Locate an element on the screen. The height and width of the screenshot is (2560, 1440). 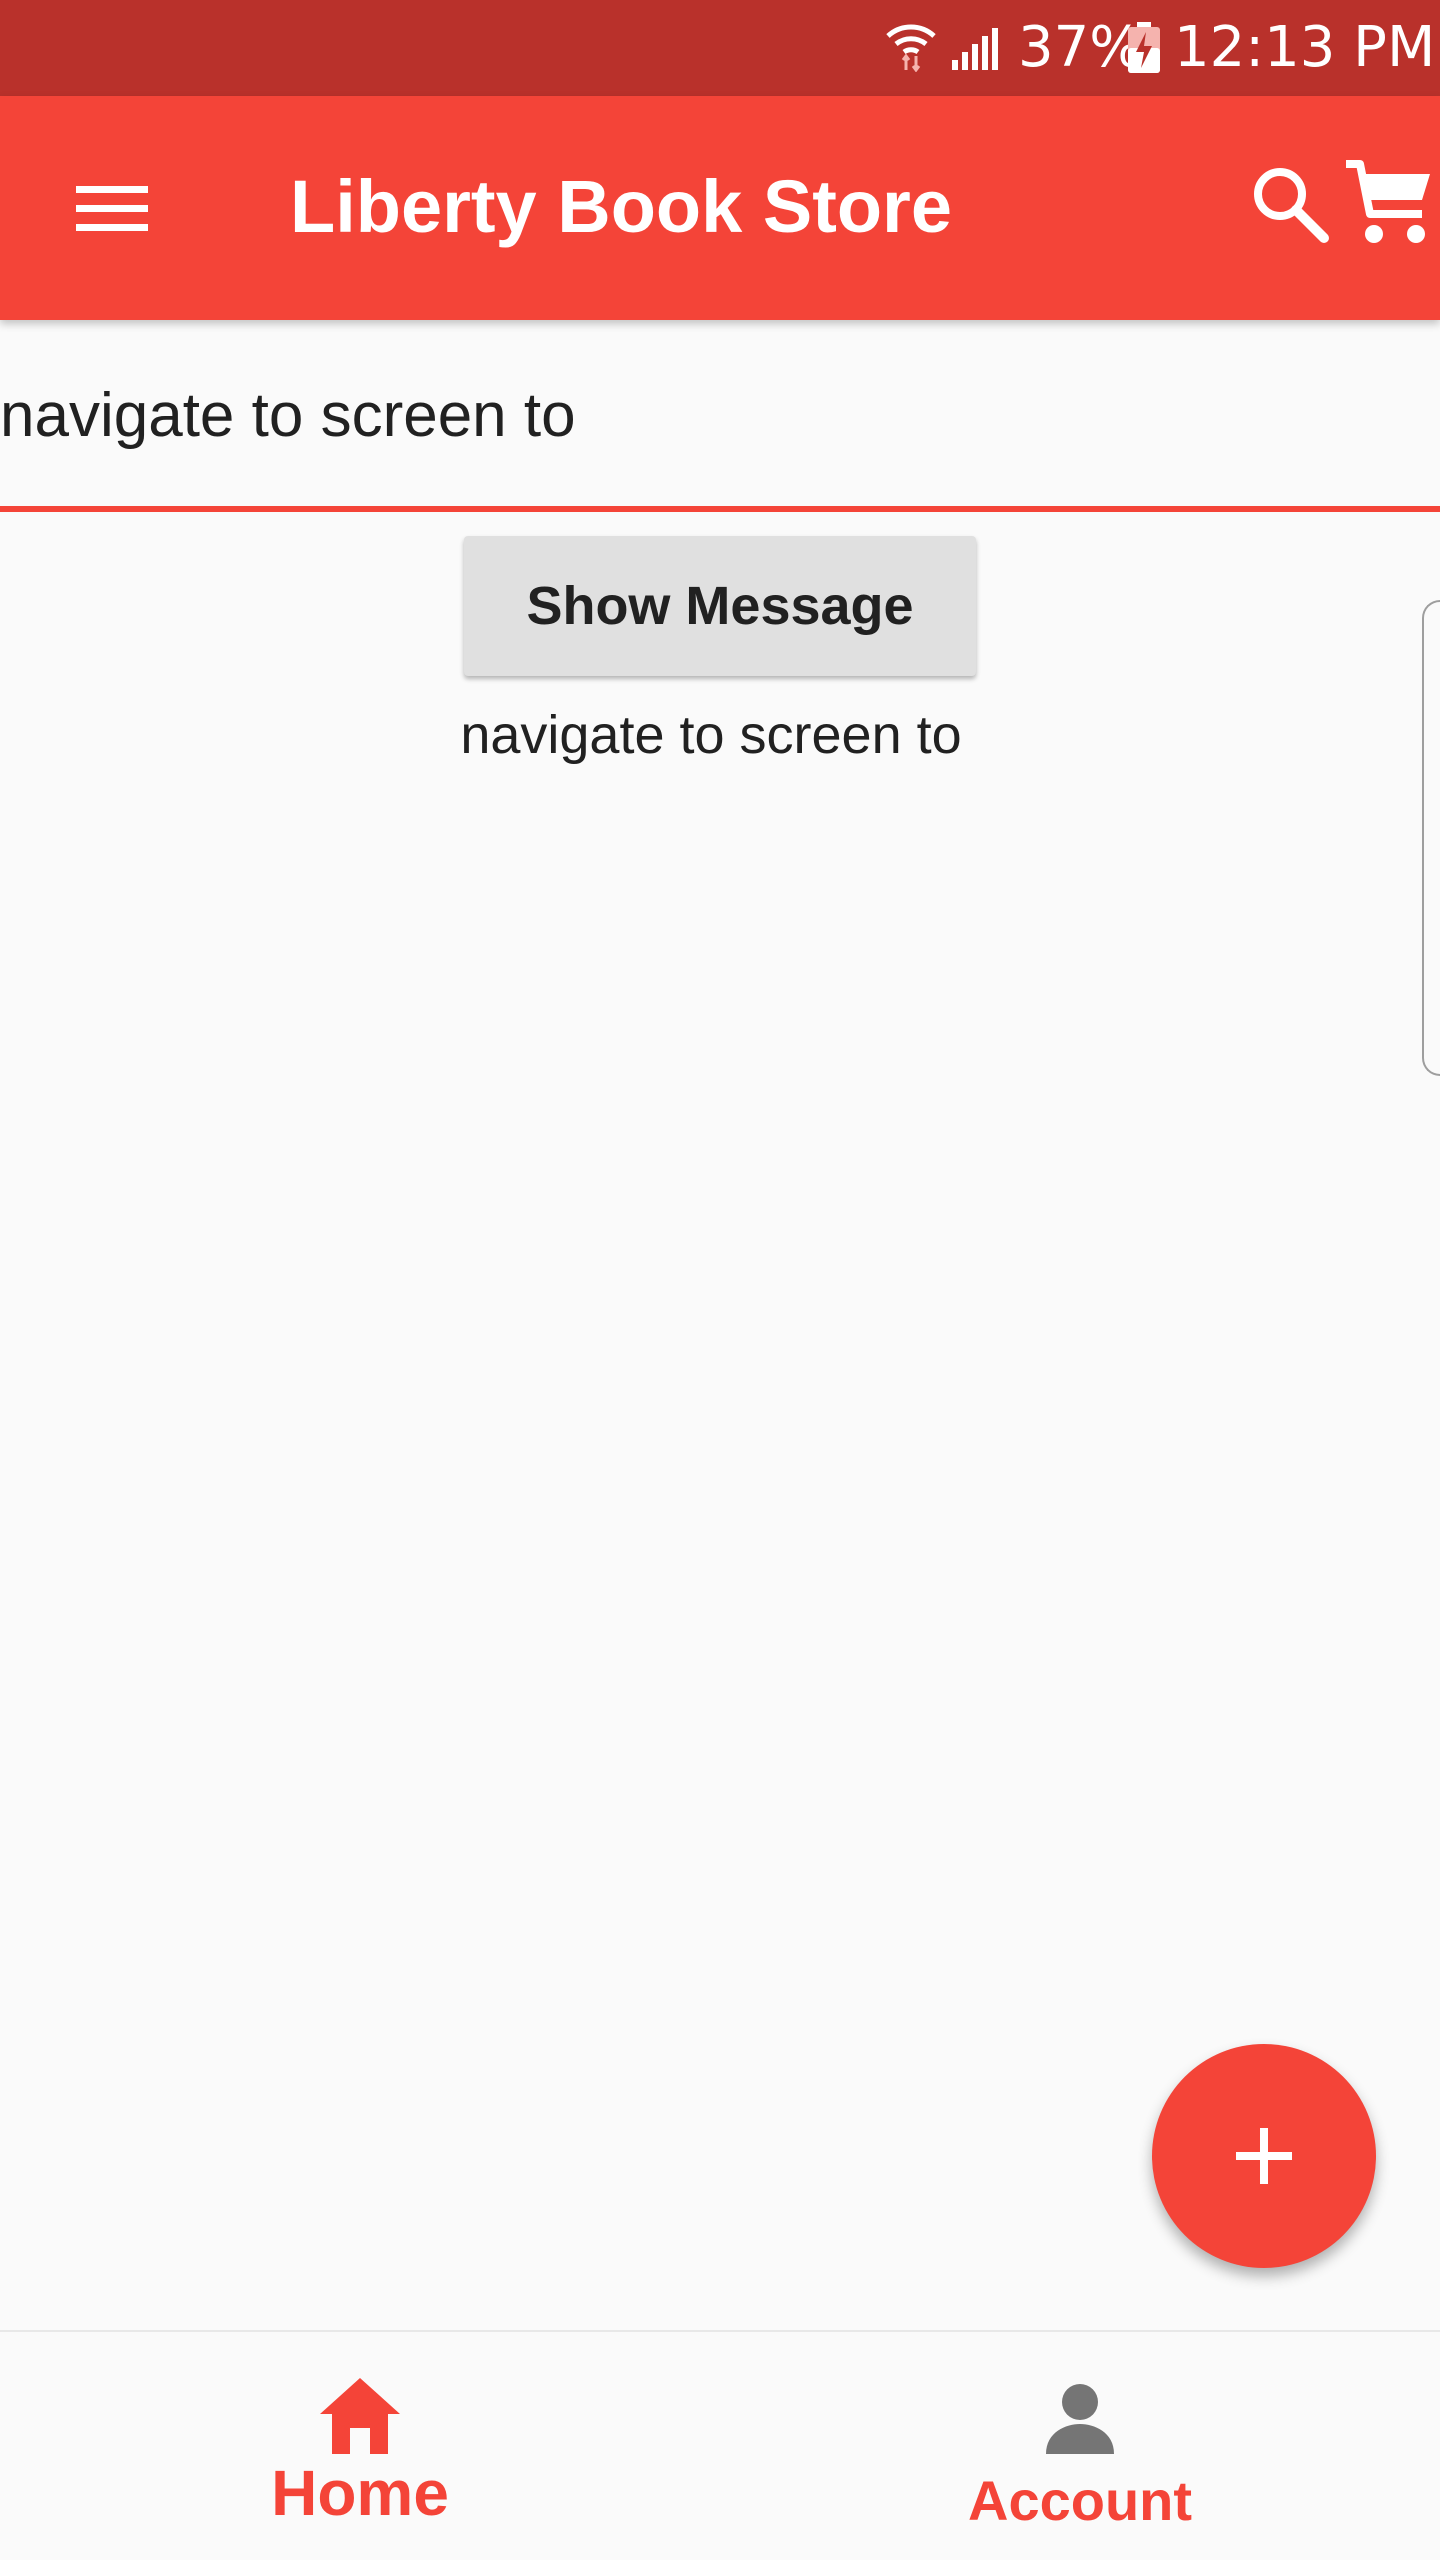
edge-panel-handle is located at coordinates (1431, 838).